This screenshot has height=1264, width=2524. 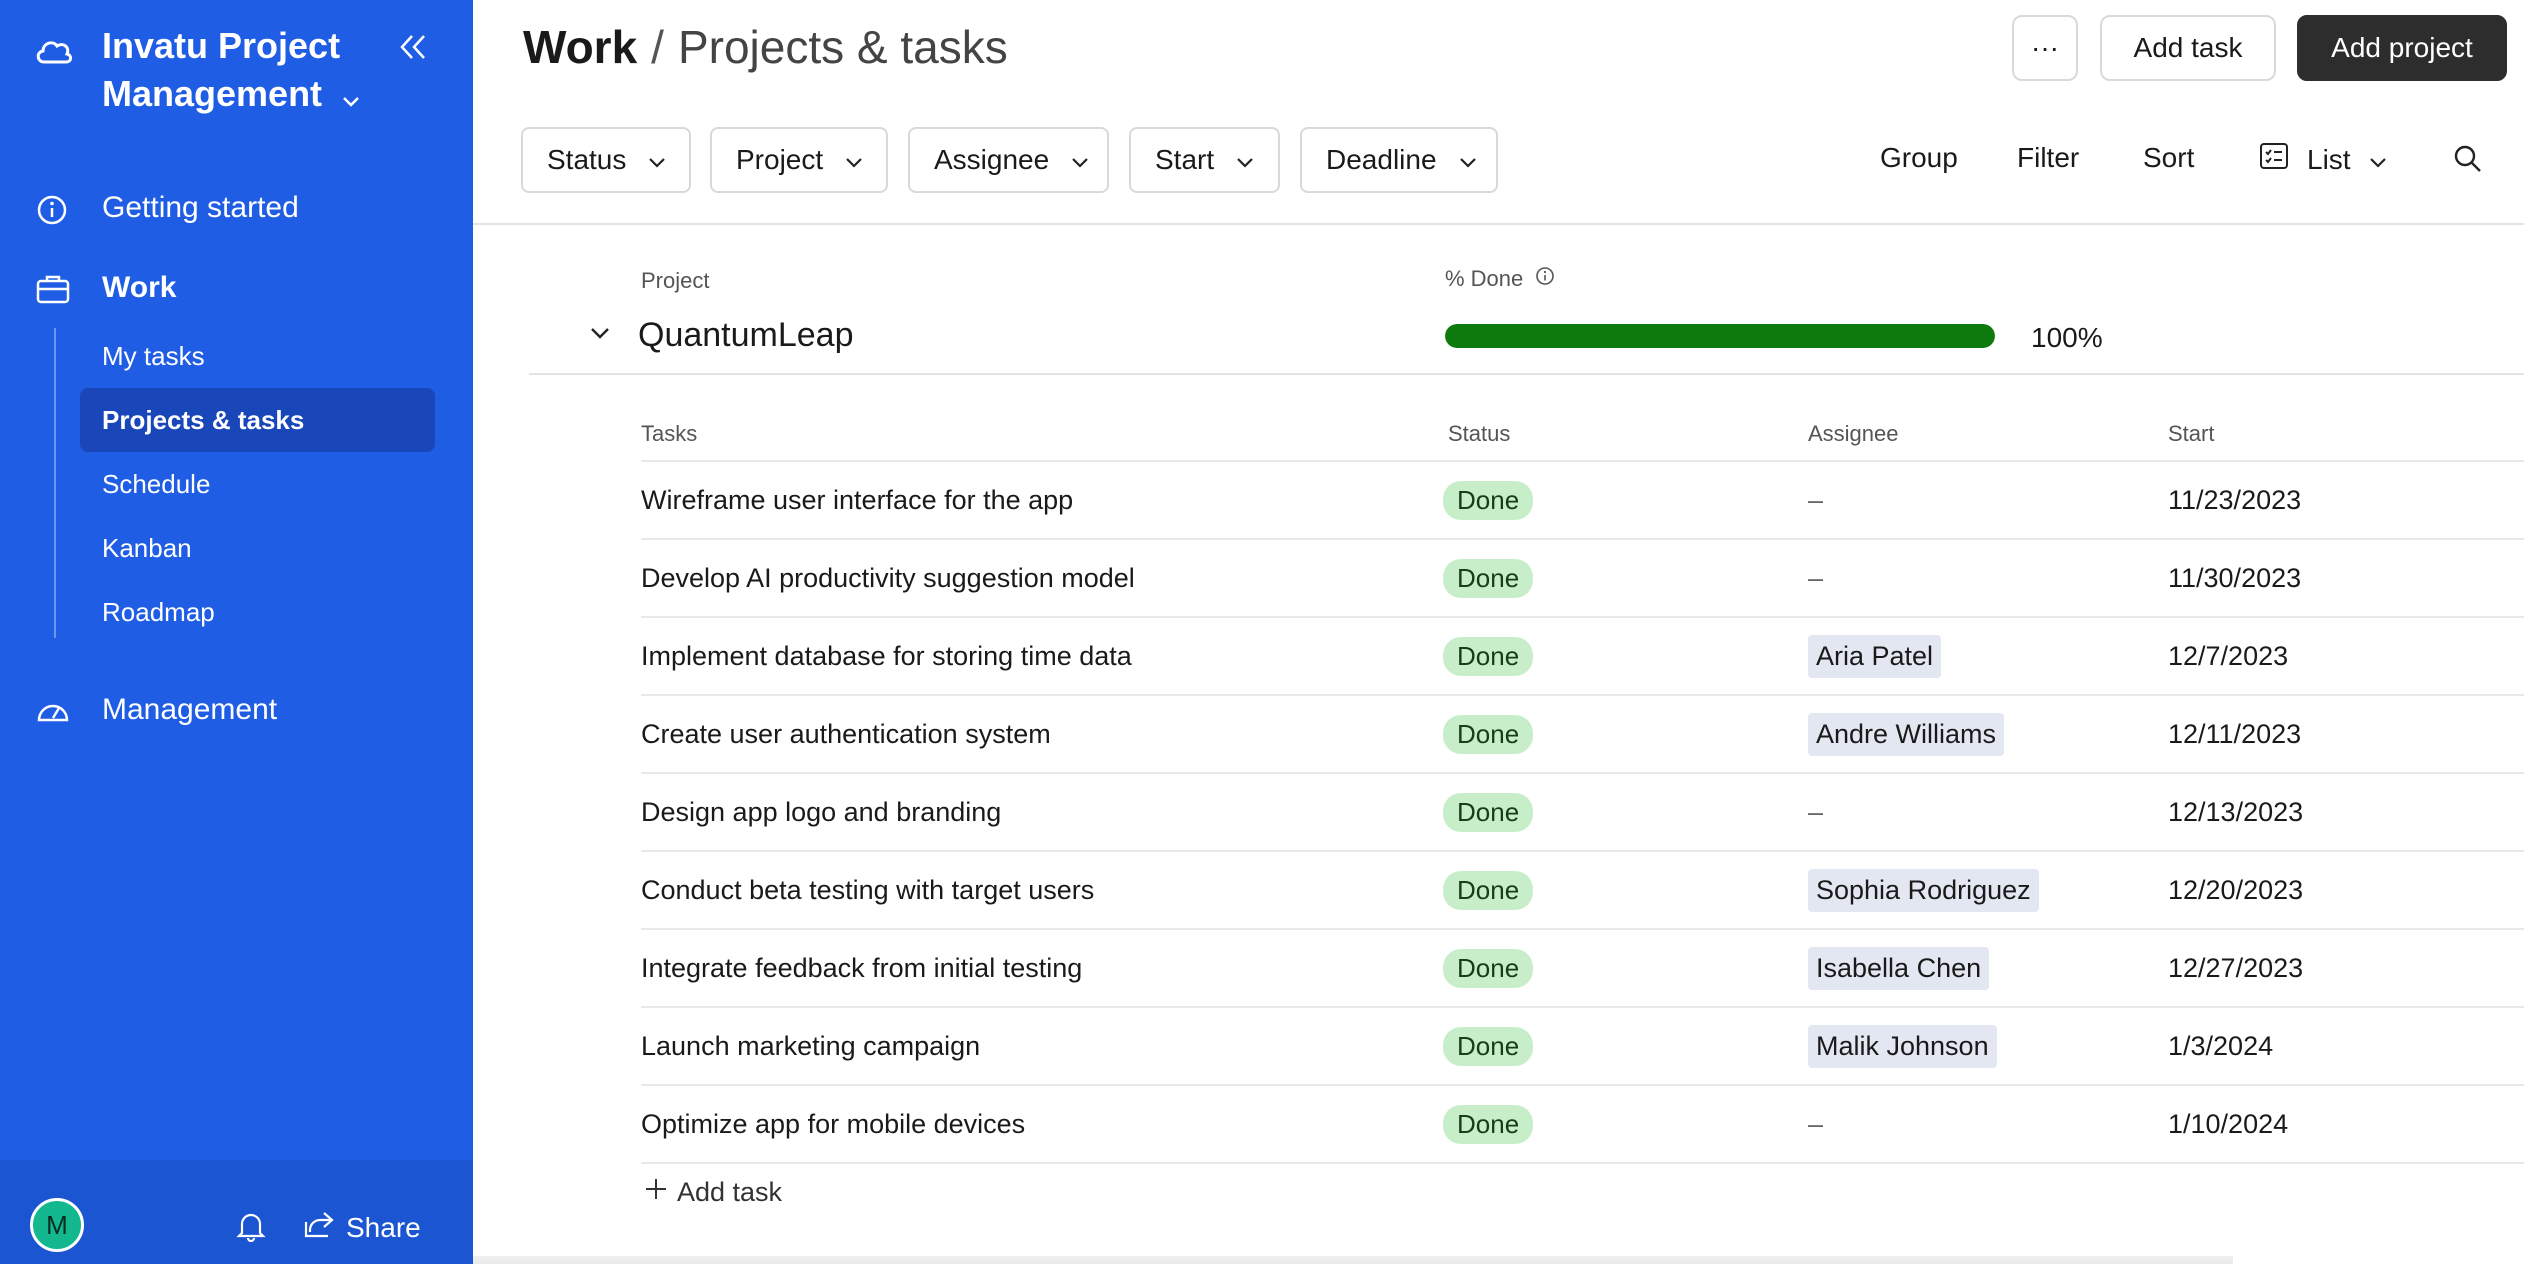 I want to click on assignee-cell: Aria Patel, so click(x=1875, y=656).